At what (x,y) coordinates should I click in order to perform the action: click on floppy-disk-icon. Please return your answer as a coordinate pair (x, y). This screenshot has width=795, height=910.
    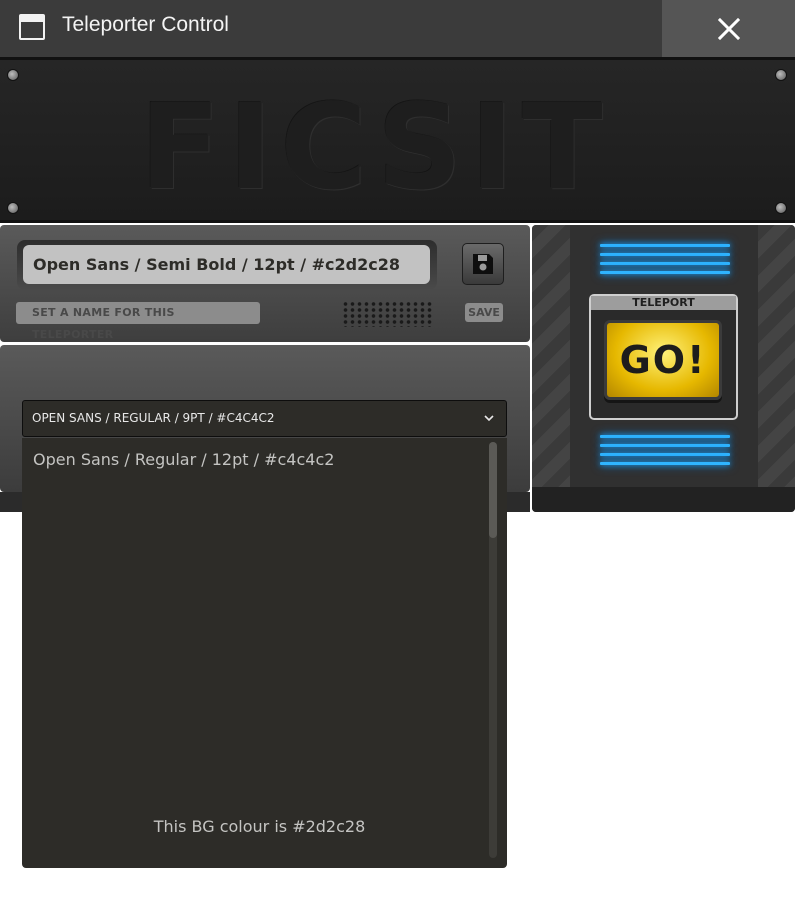
    Looking at the image, I should click on (483, 264).